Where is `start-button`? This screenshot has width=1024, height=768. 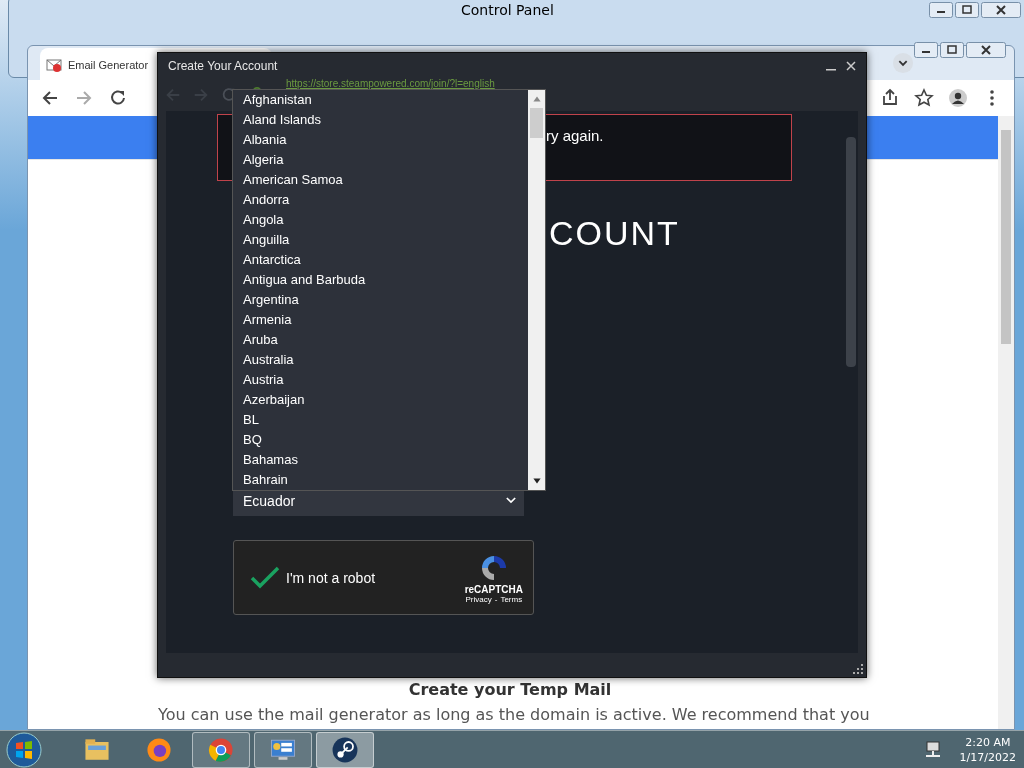
start-button is located at coordinates (24, 749).